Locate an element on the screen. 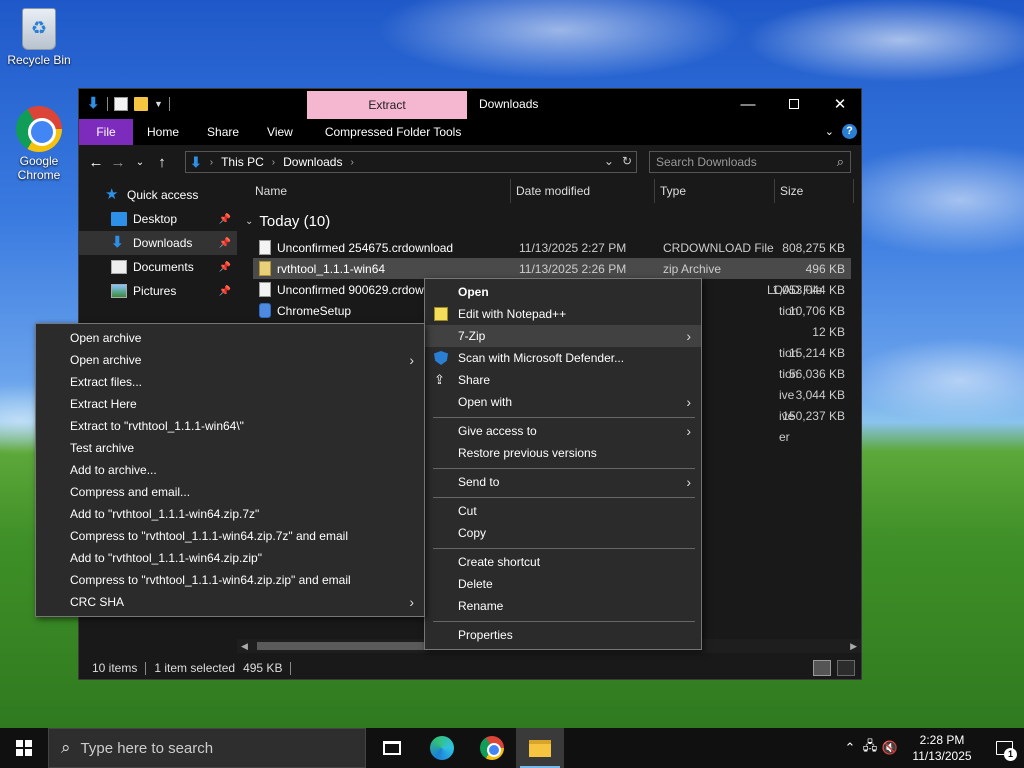 Image resolution: width=1024 pixels, height=768 pixels. column-header-type: Type is located at coordinates (673, 191).